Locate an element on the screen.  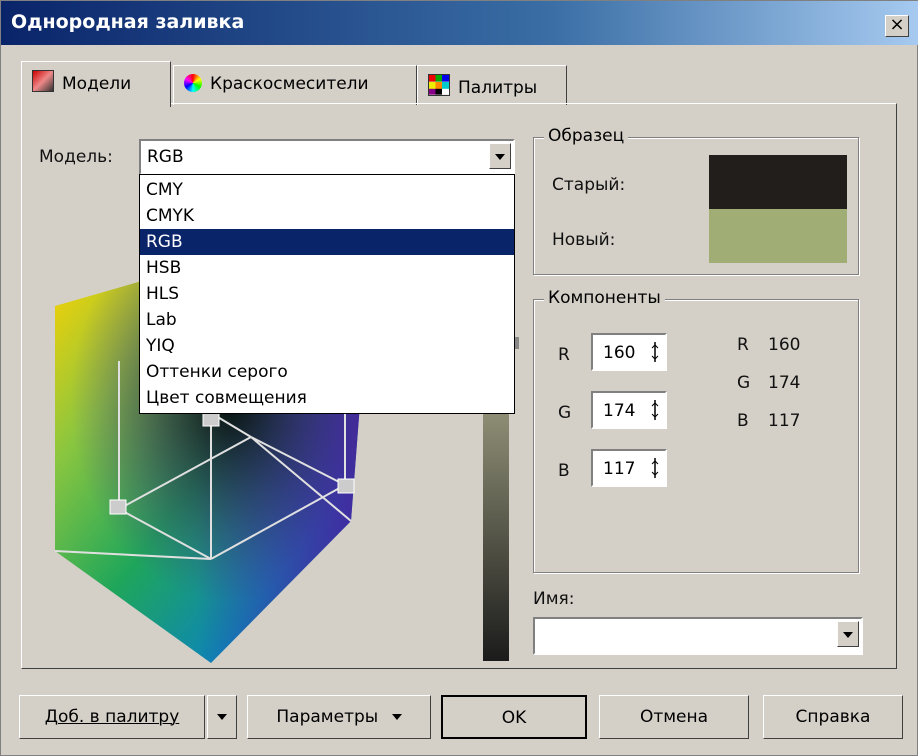
model-option-hls: HLS is located at coordinates (327, 294).